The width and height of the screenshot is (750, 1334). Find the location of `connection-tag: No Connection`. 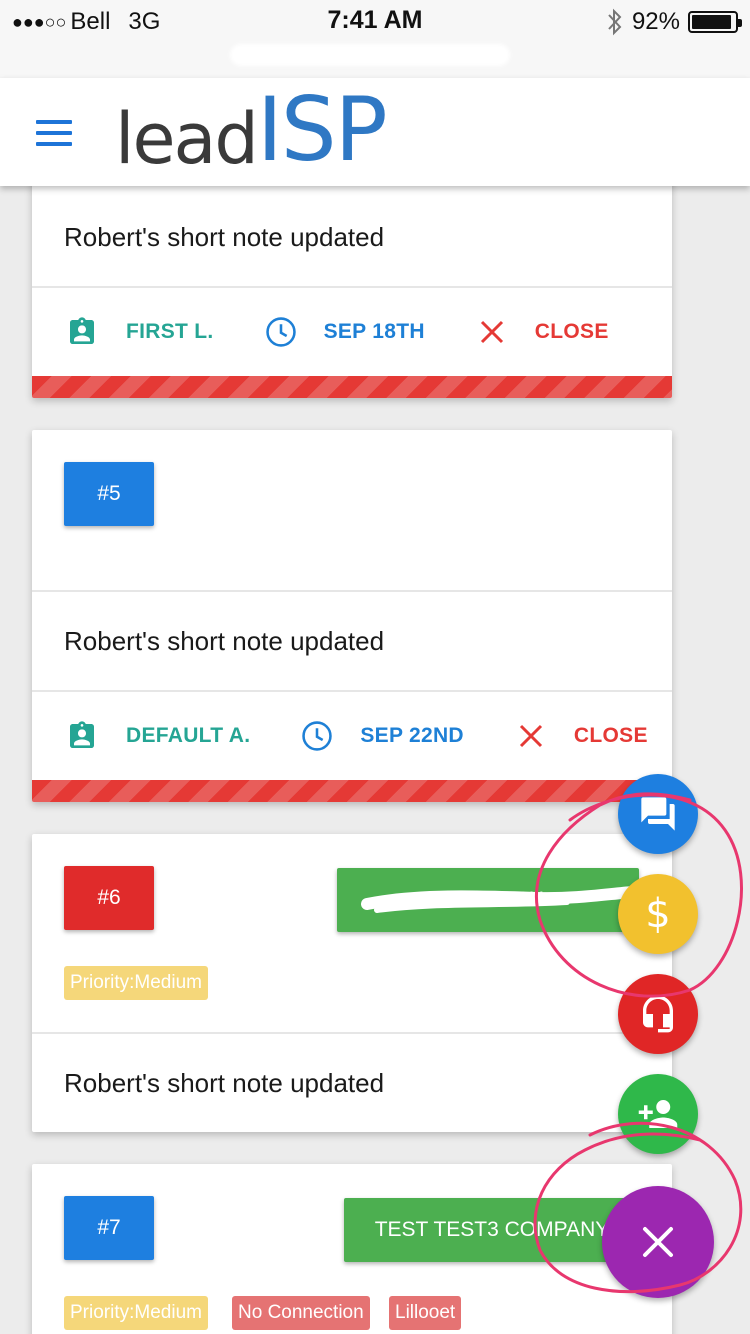

connection-tag: No Connection is located at coordinates (301, 1313).